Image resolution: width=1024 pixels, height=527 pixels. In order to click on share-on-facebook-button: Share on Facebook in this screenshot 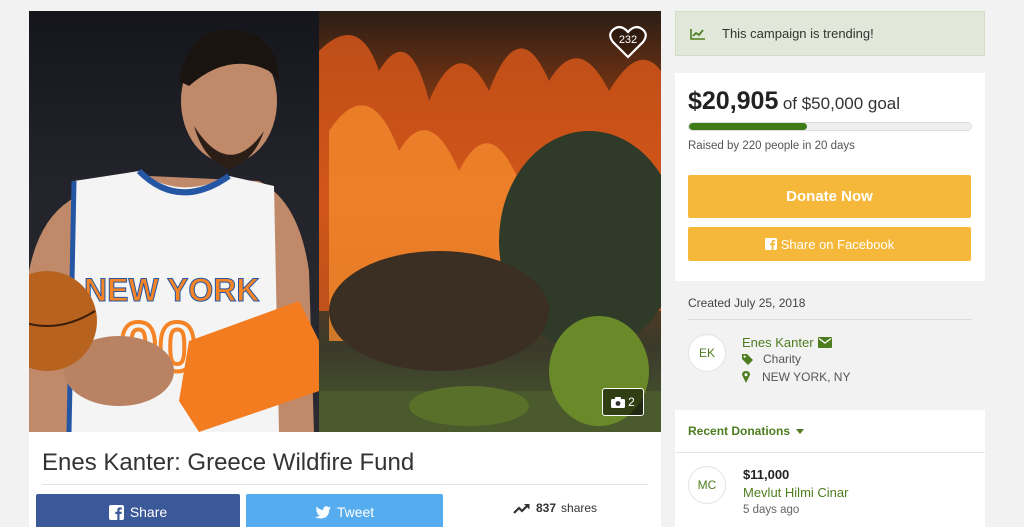, I will do `click(829, 244)`.